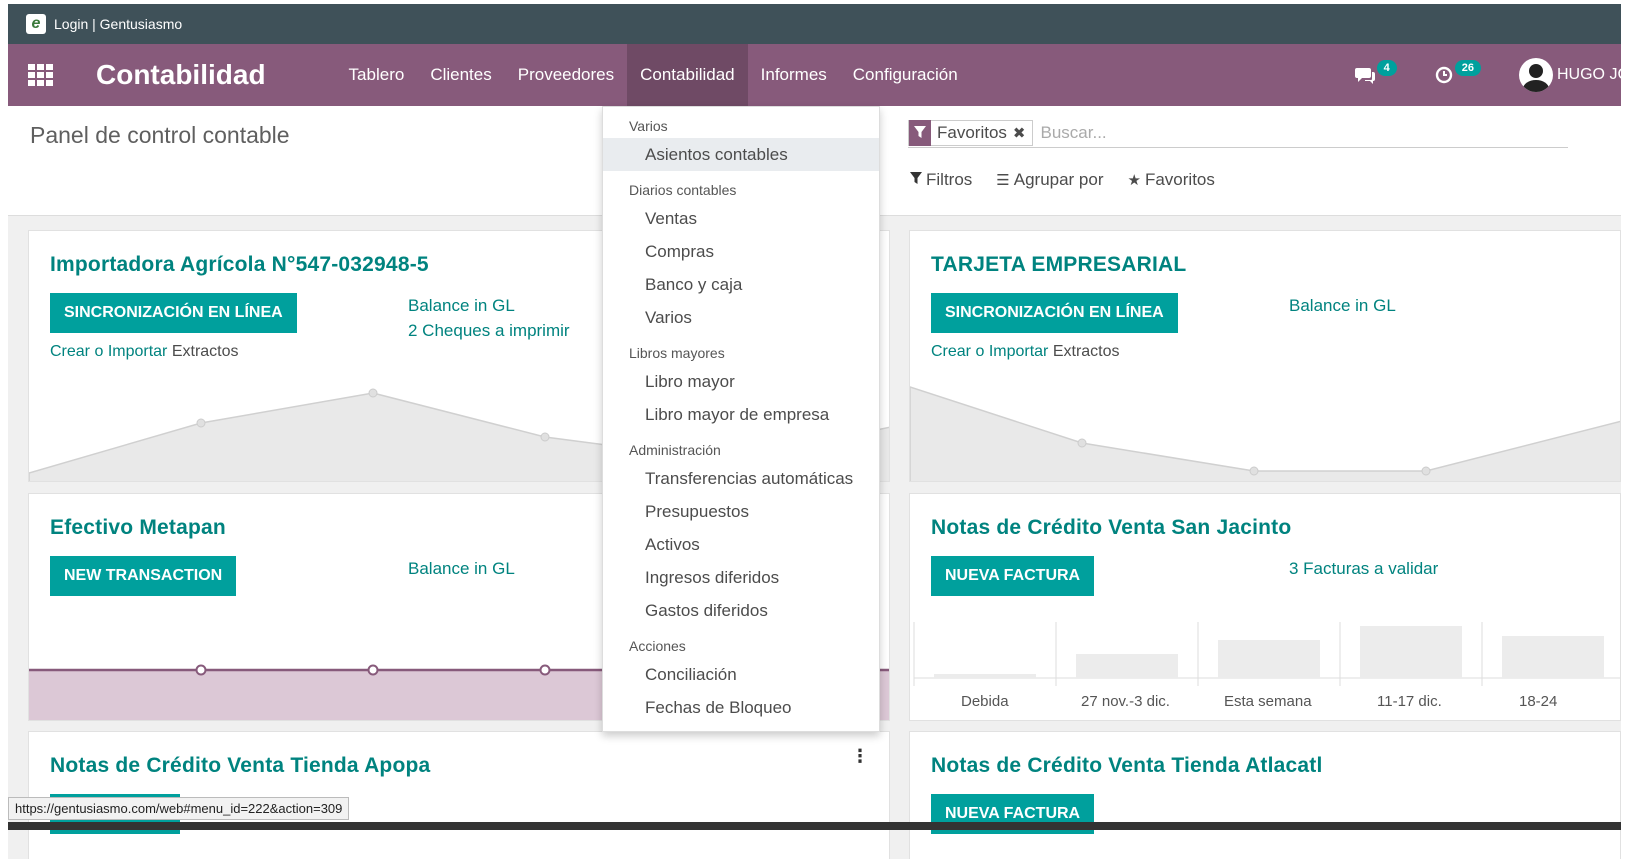 Image resolution: width=1629 pixels, height=859 pixels. Describe the element at coordinates (905, 75) in the screenshot. I see `menu-configuracion: Configuración` at that location.